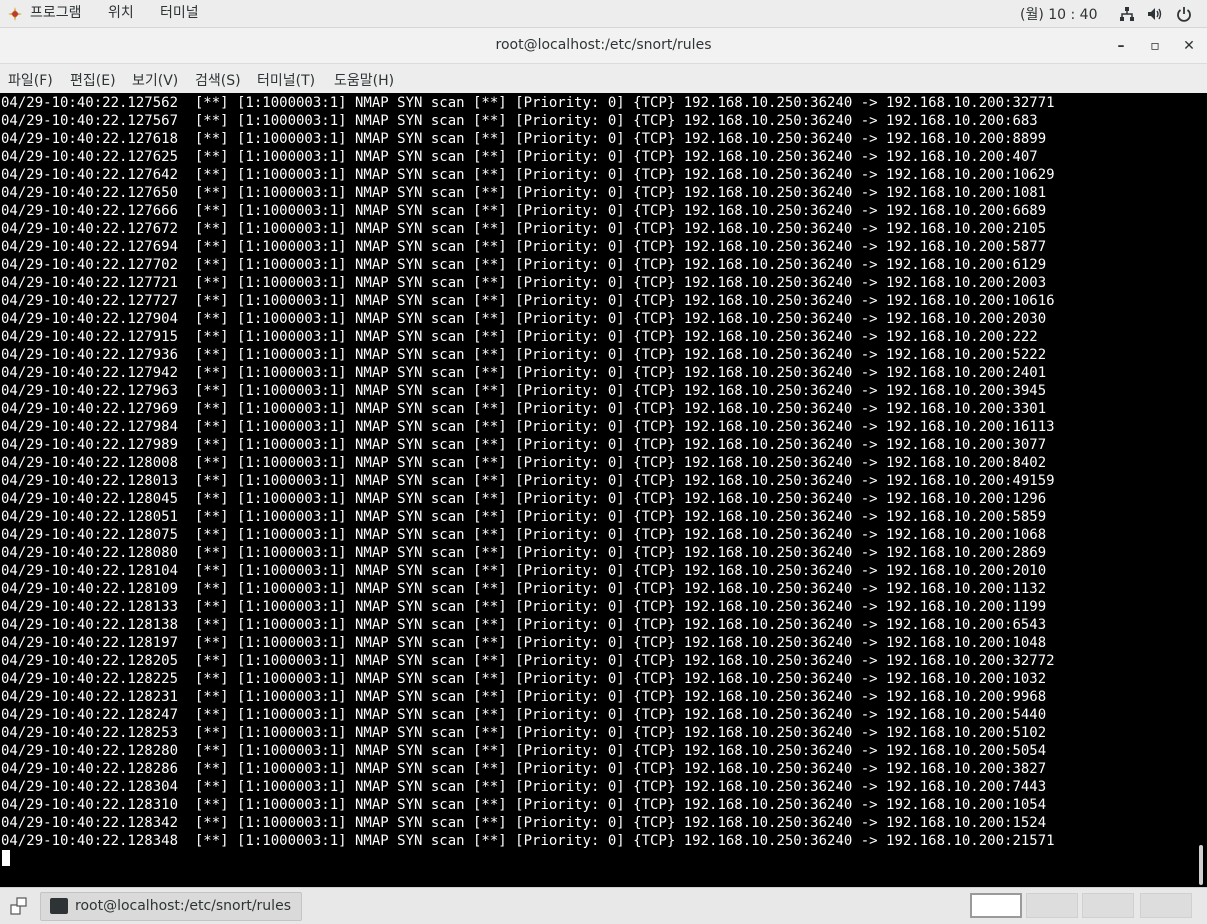 This screenshot has height=924, width=1207. Describe the element at coordinates (155, 80) in the screenshot. I see `menu-view: 보기(V)` at that location.